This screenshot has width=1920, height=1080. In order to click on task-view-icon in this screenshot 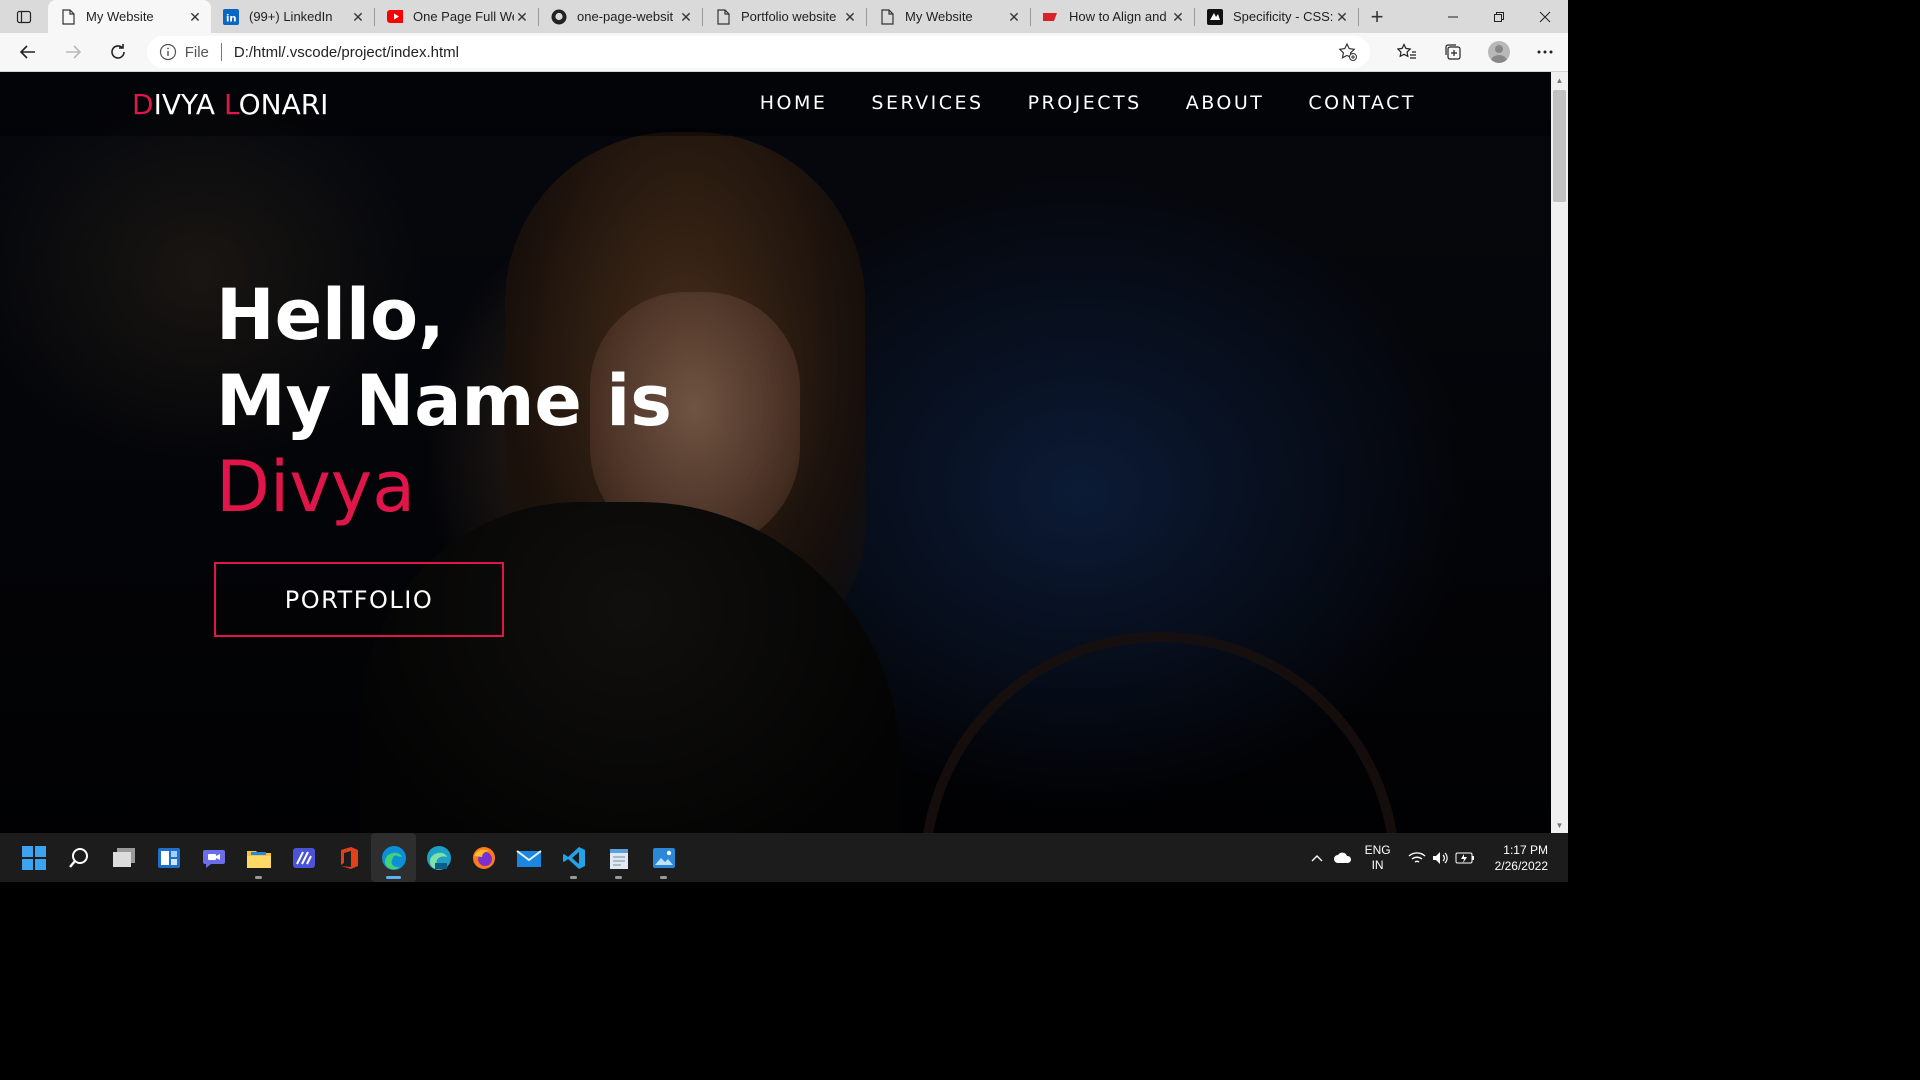, I will do `click(123, 857)`.